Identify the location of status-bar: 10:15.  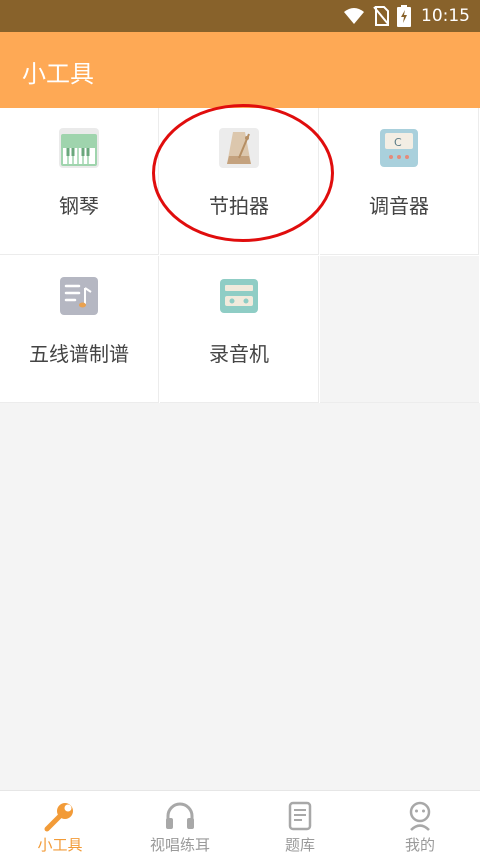
(240, 16).